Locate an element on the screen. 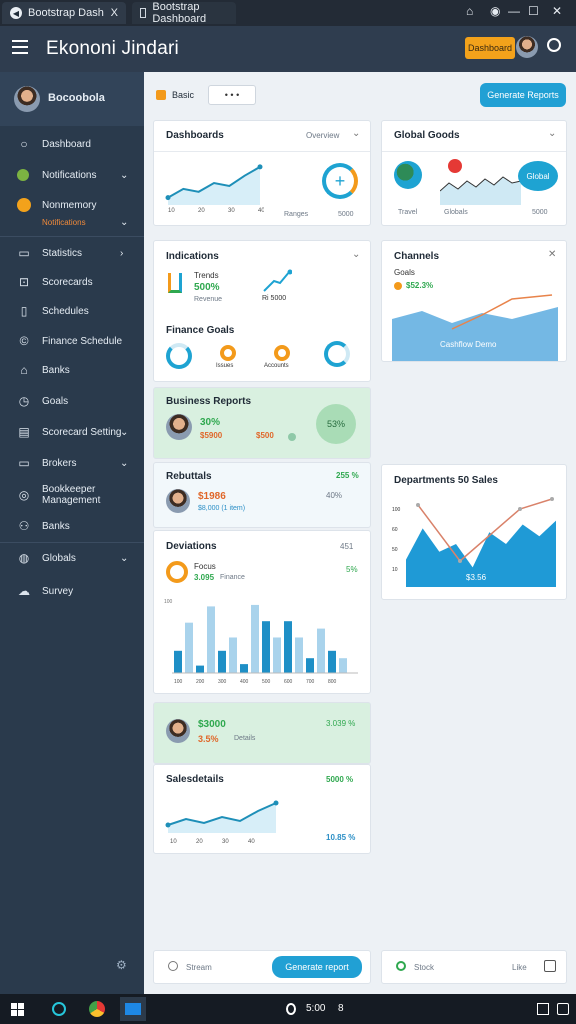  browser-tab-close-button: X is located at coordinates (114, 13).